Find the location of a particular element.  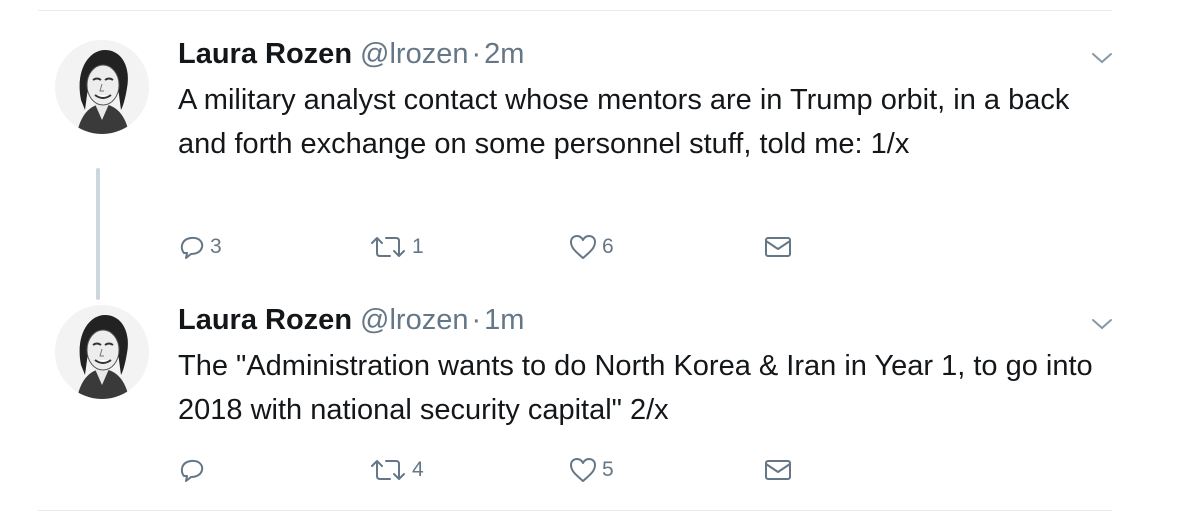

retweet-button: 4 is located at coordinates (396, 470).